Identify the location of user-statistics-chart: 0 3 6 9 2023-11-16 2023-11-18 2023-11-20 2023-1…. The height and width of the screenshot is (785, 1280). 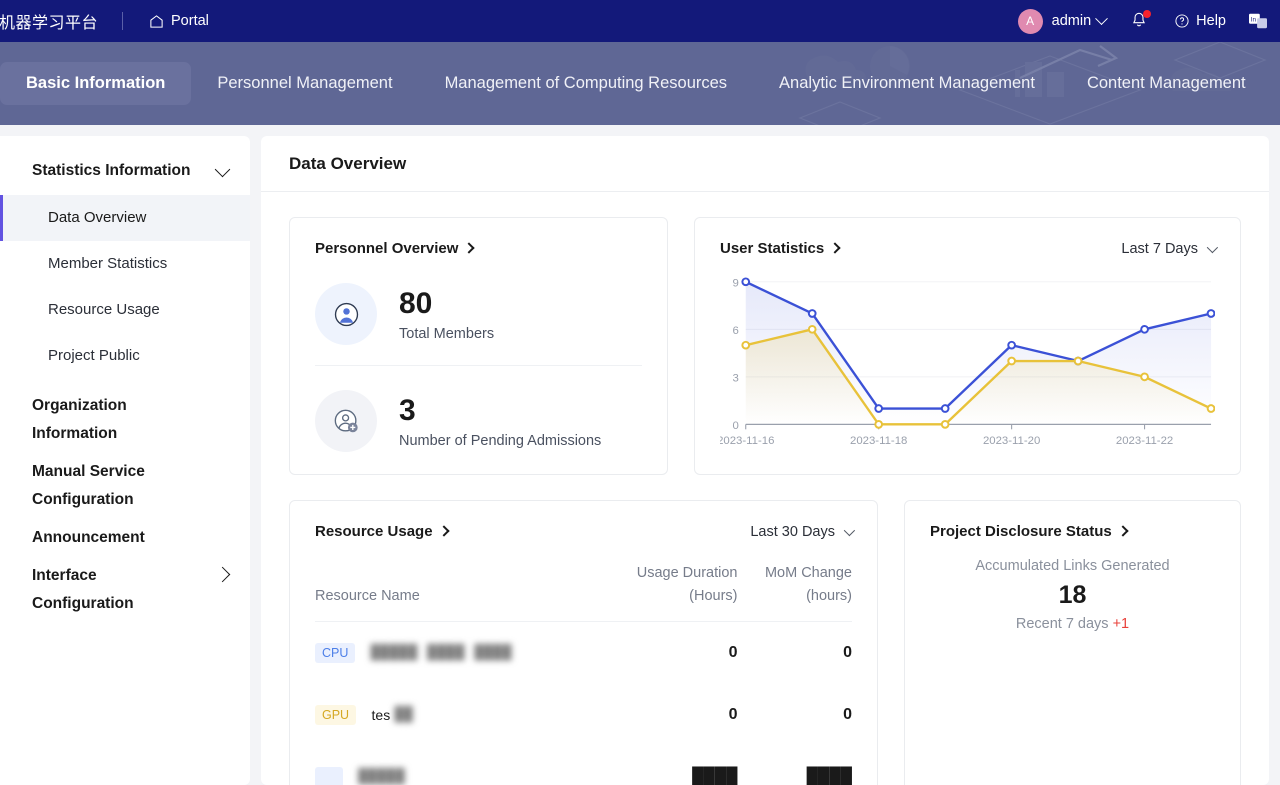
(966, 362).